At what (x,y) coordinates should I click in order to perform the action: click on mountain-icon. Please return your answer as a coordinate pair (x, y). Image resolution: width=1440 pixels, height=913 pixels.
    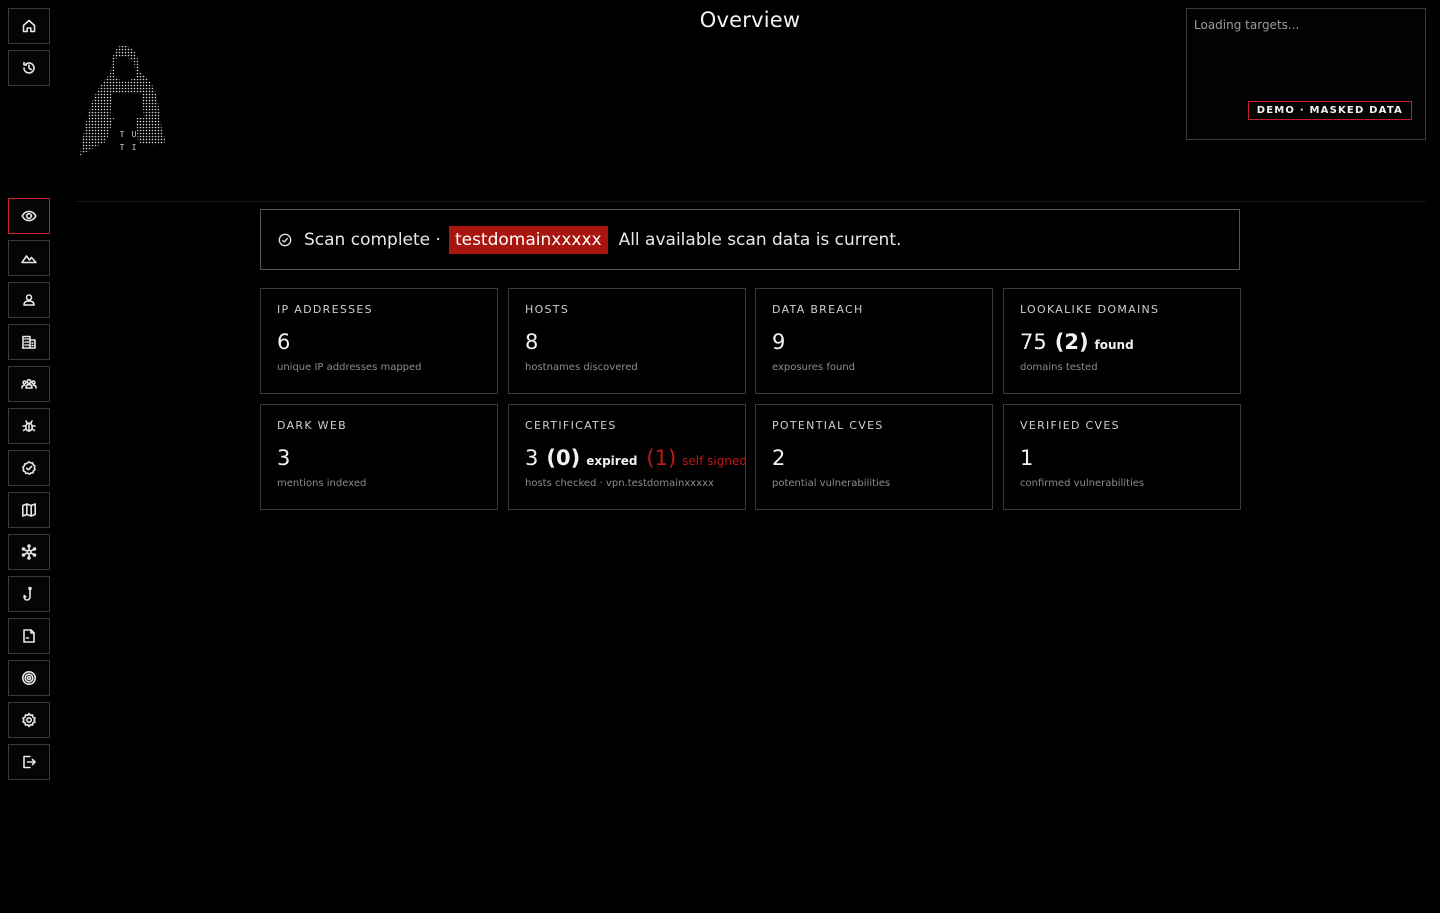
    Looking at the image, I should click on (29, 259).